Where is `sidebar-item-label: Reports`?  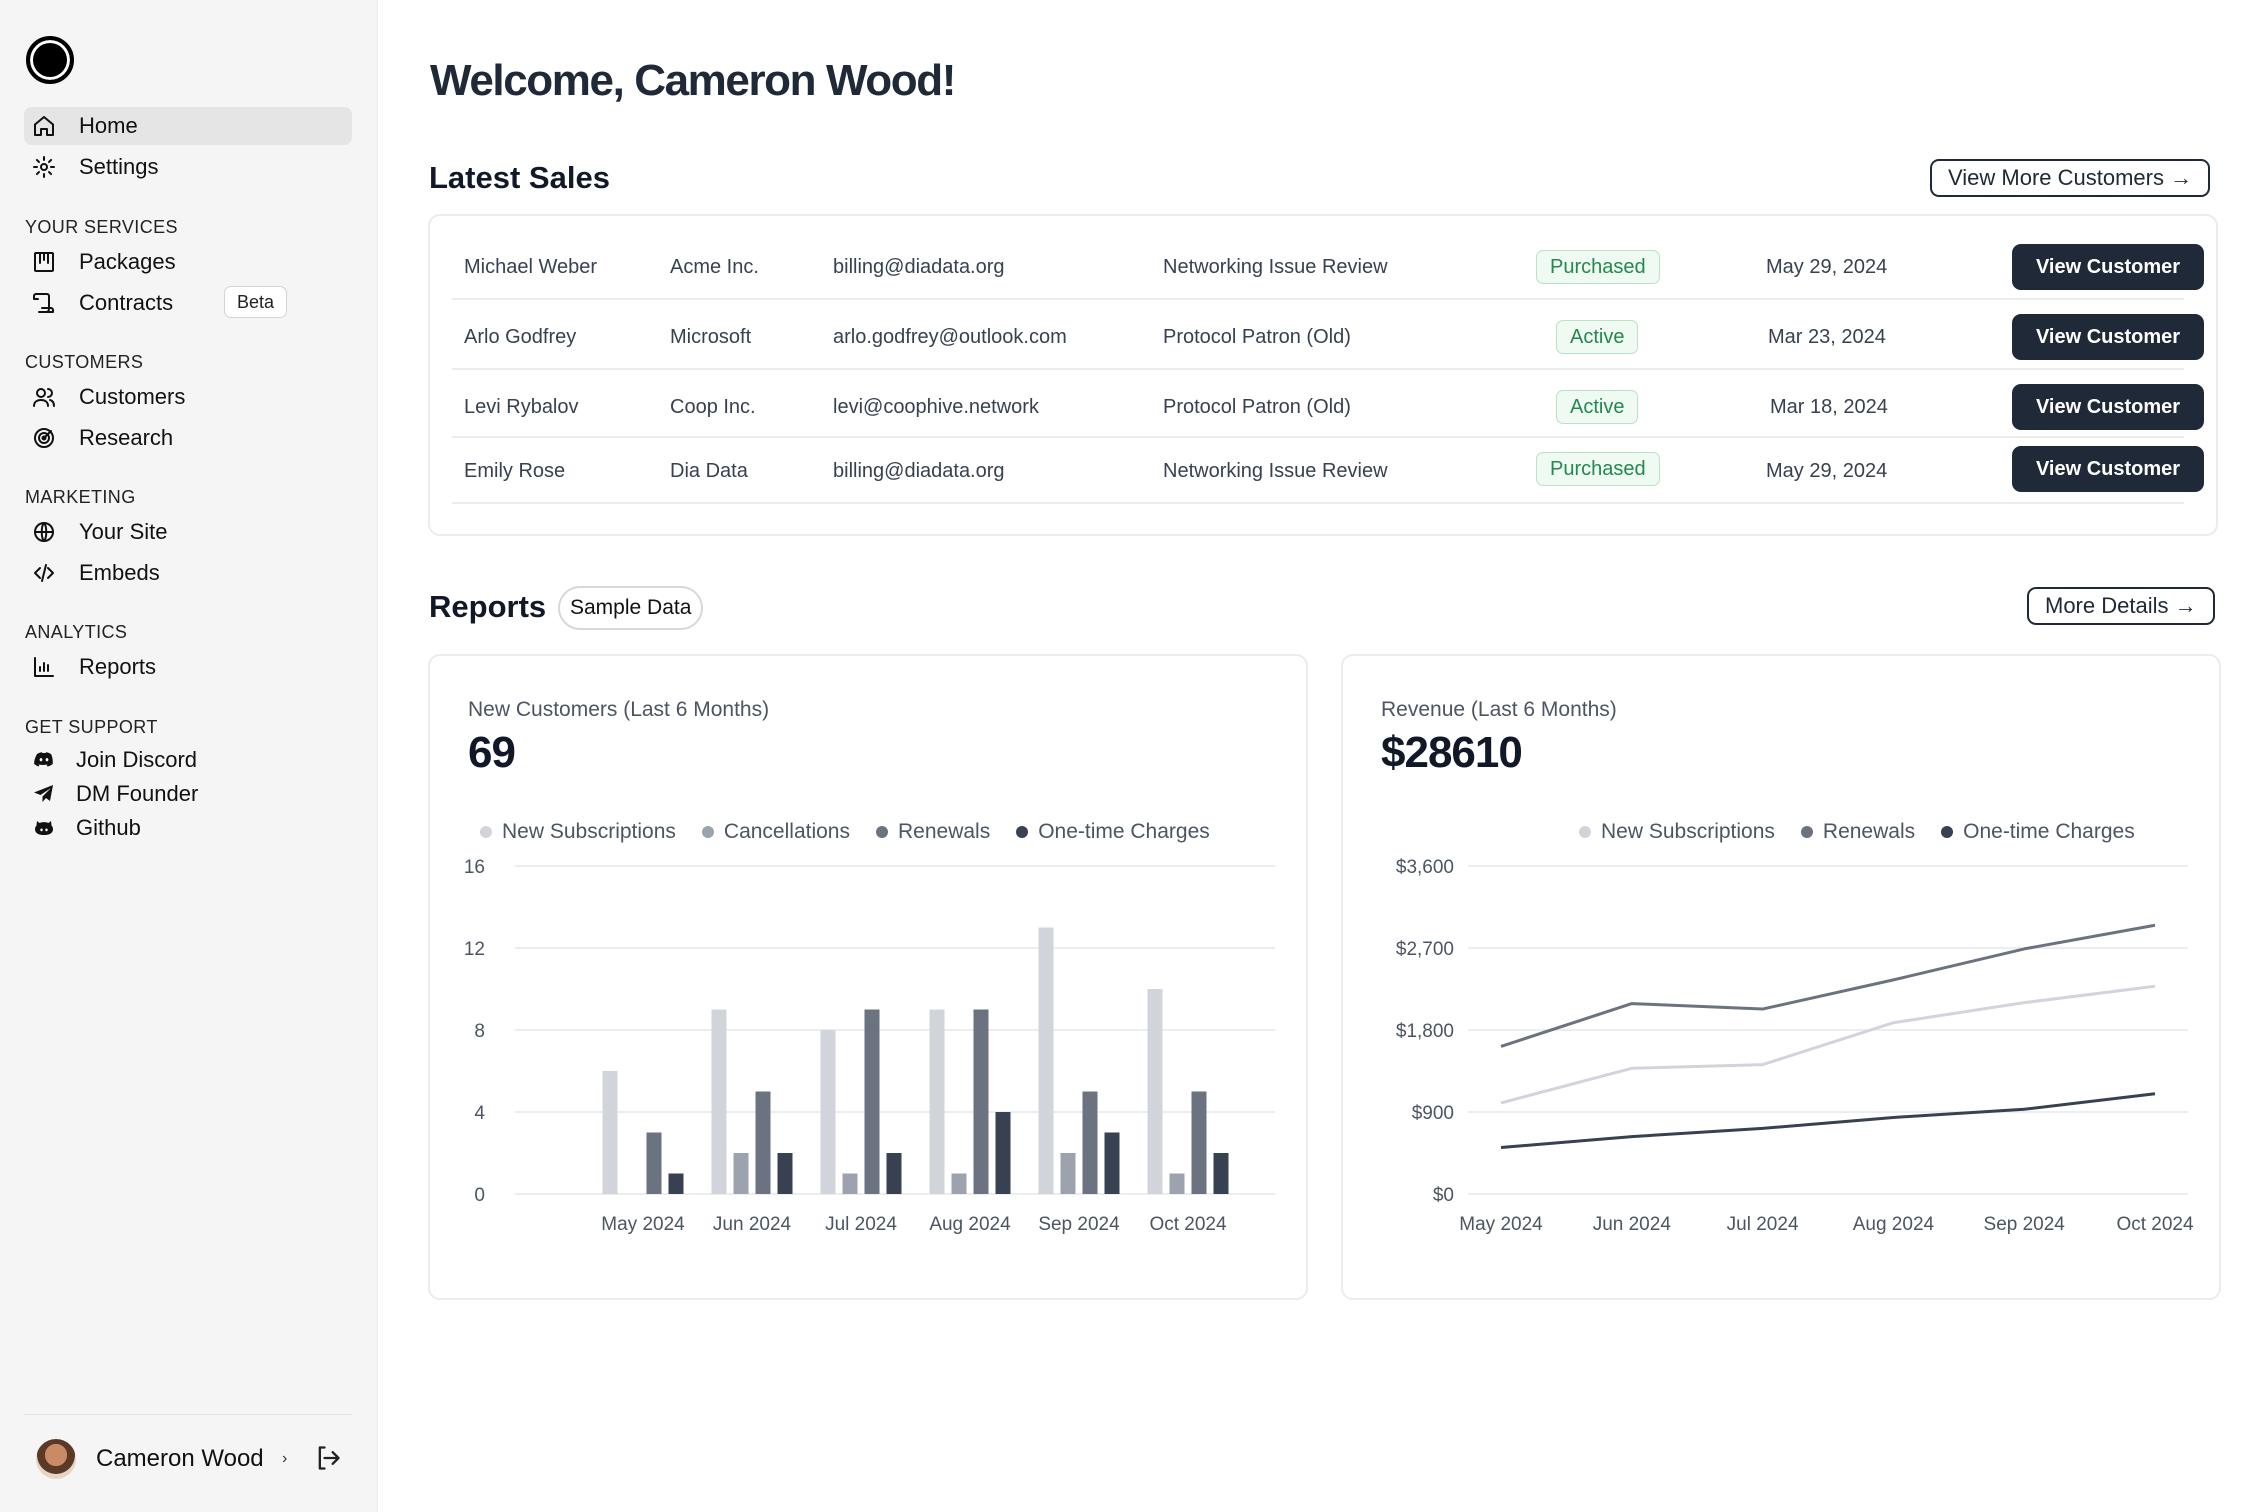 sidebar-item-label: Reports is located at coordinates (118, 666).